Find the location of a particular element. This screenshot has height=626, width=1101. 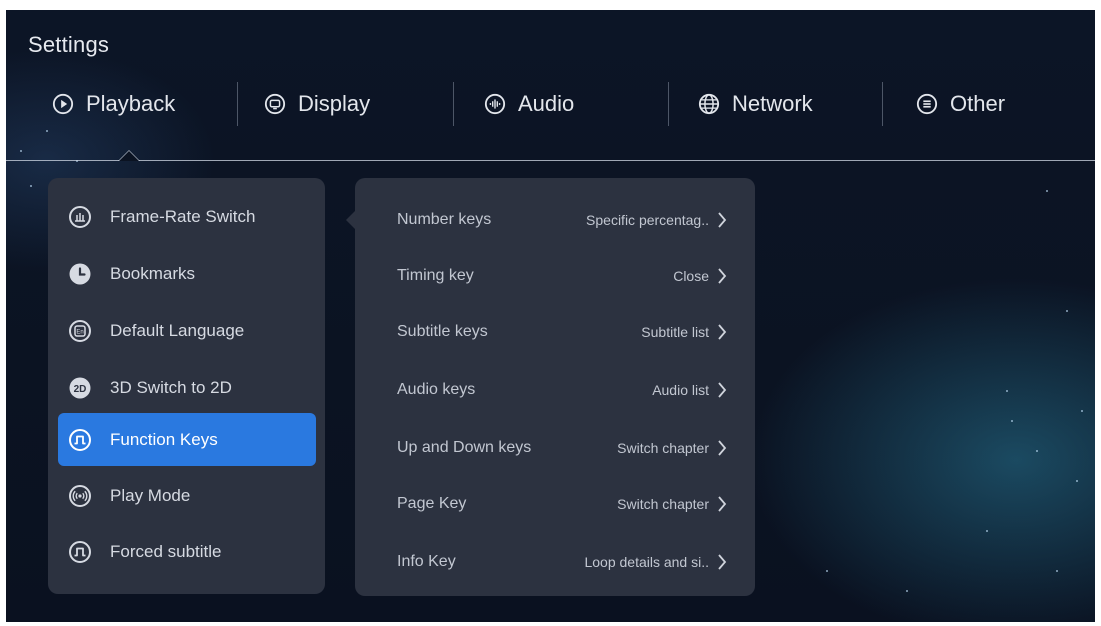

tab-playback: Playback is located at coordinates (113, 104).